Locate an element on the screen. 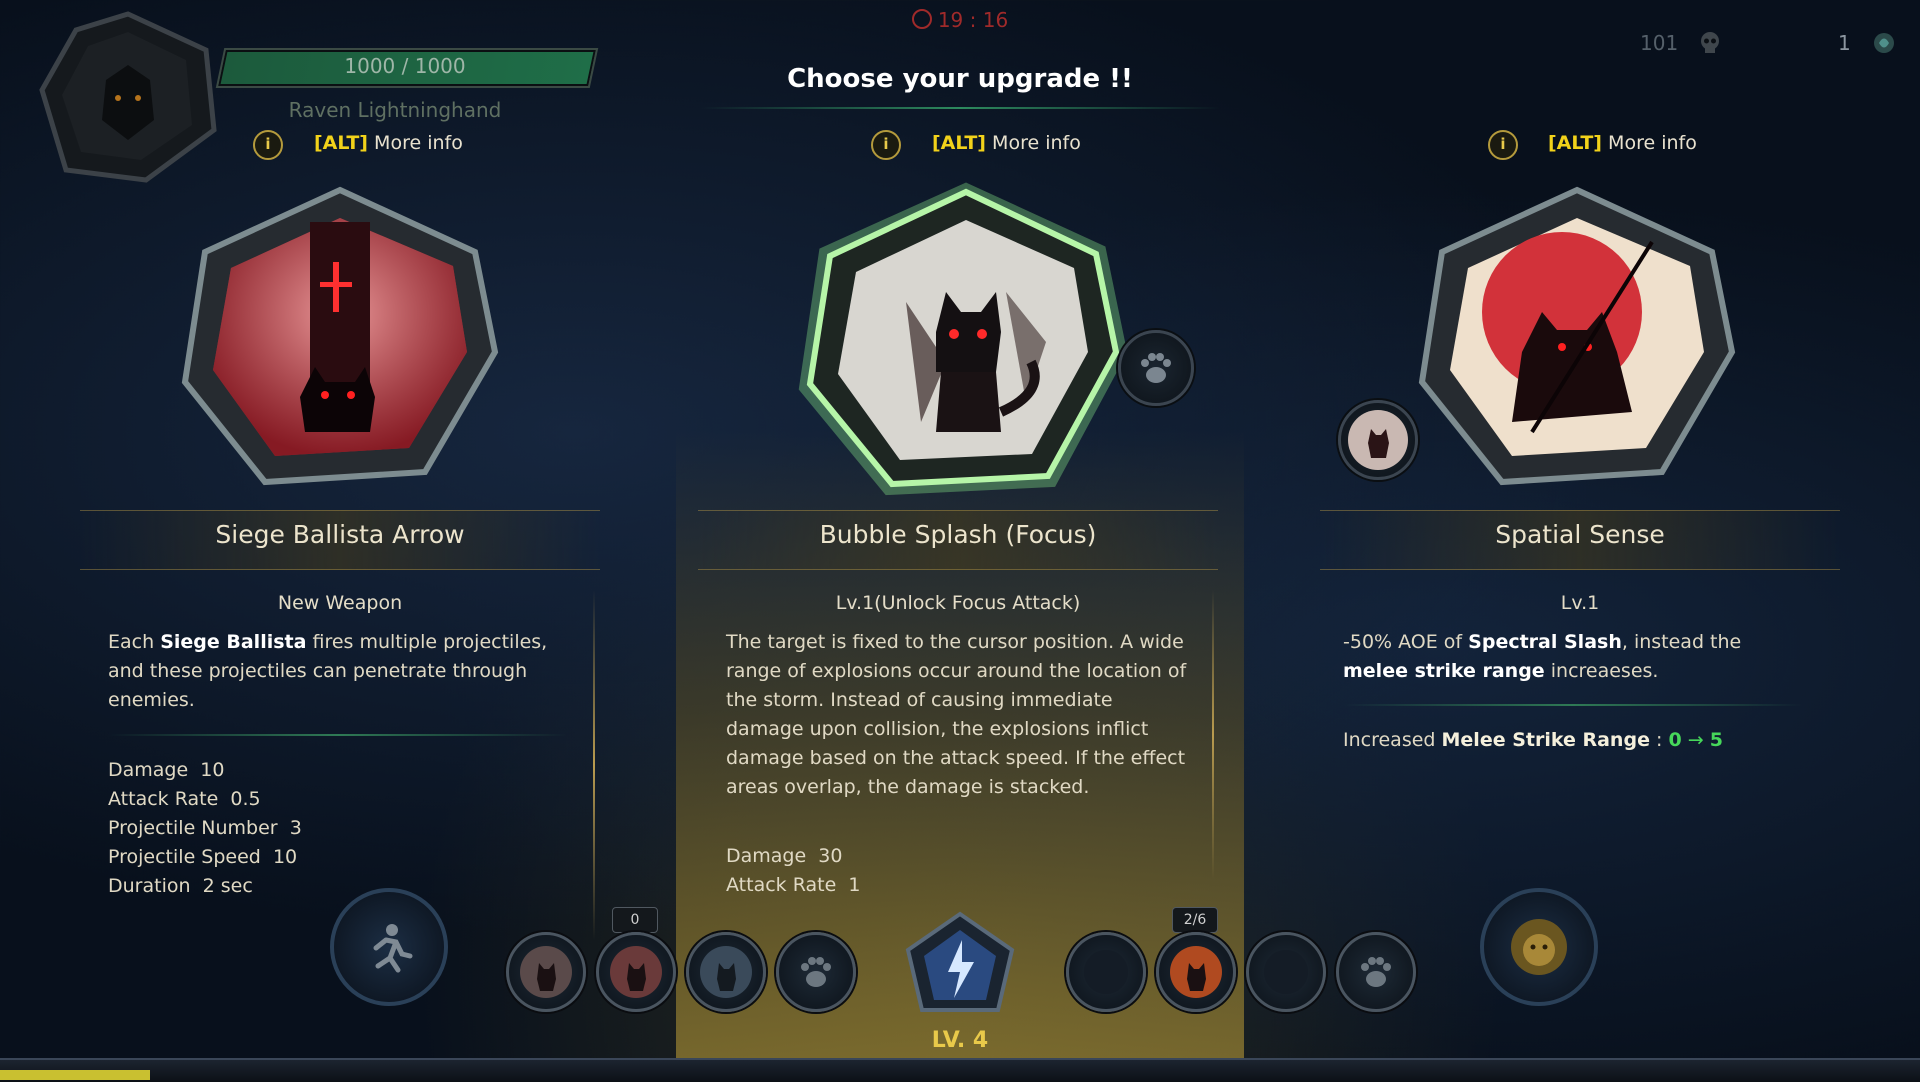 The height and width of the screenshot is (1082, 1920). desc-text: -50% AOE of is located at coordinates (1406, 642).